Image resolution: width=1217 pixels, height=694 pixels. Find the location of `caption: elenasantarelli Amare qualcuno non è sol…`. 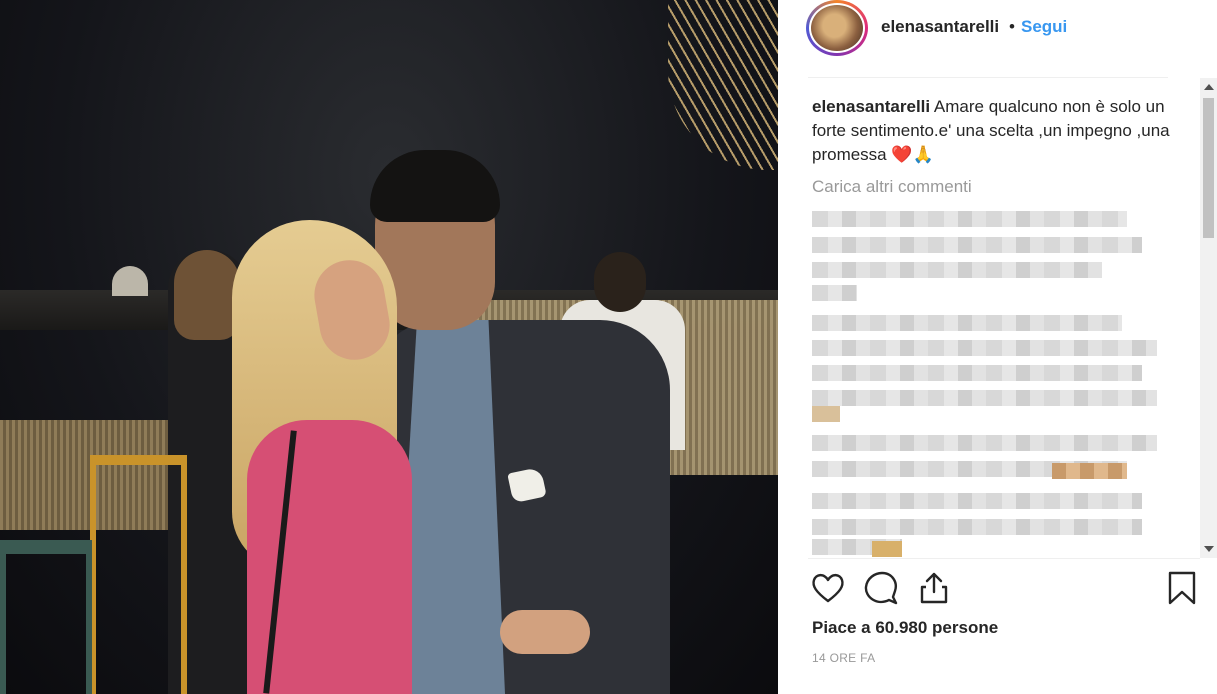

caption: elenasantarelli Amare qualcuno non è sol… is located at coordinates (1002, 131).